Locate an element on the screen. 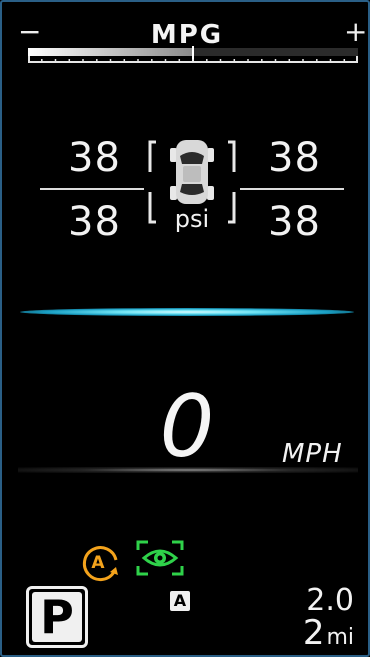  gear-indicator: P is located at coordinates (57, 617).